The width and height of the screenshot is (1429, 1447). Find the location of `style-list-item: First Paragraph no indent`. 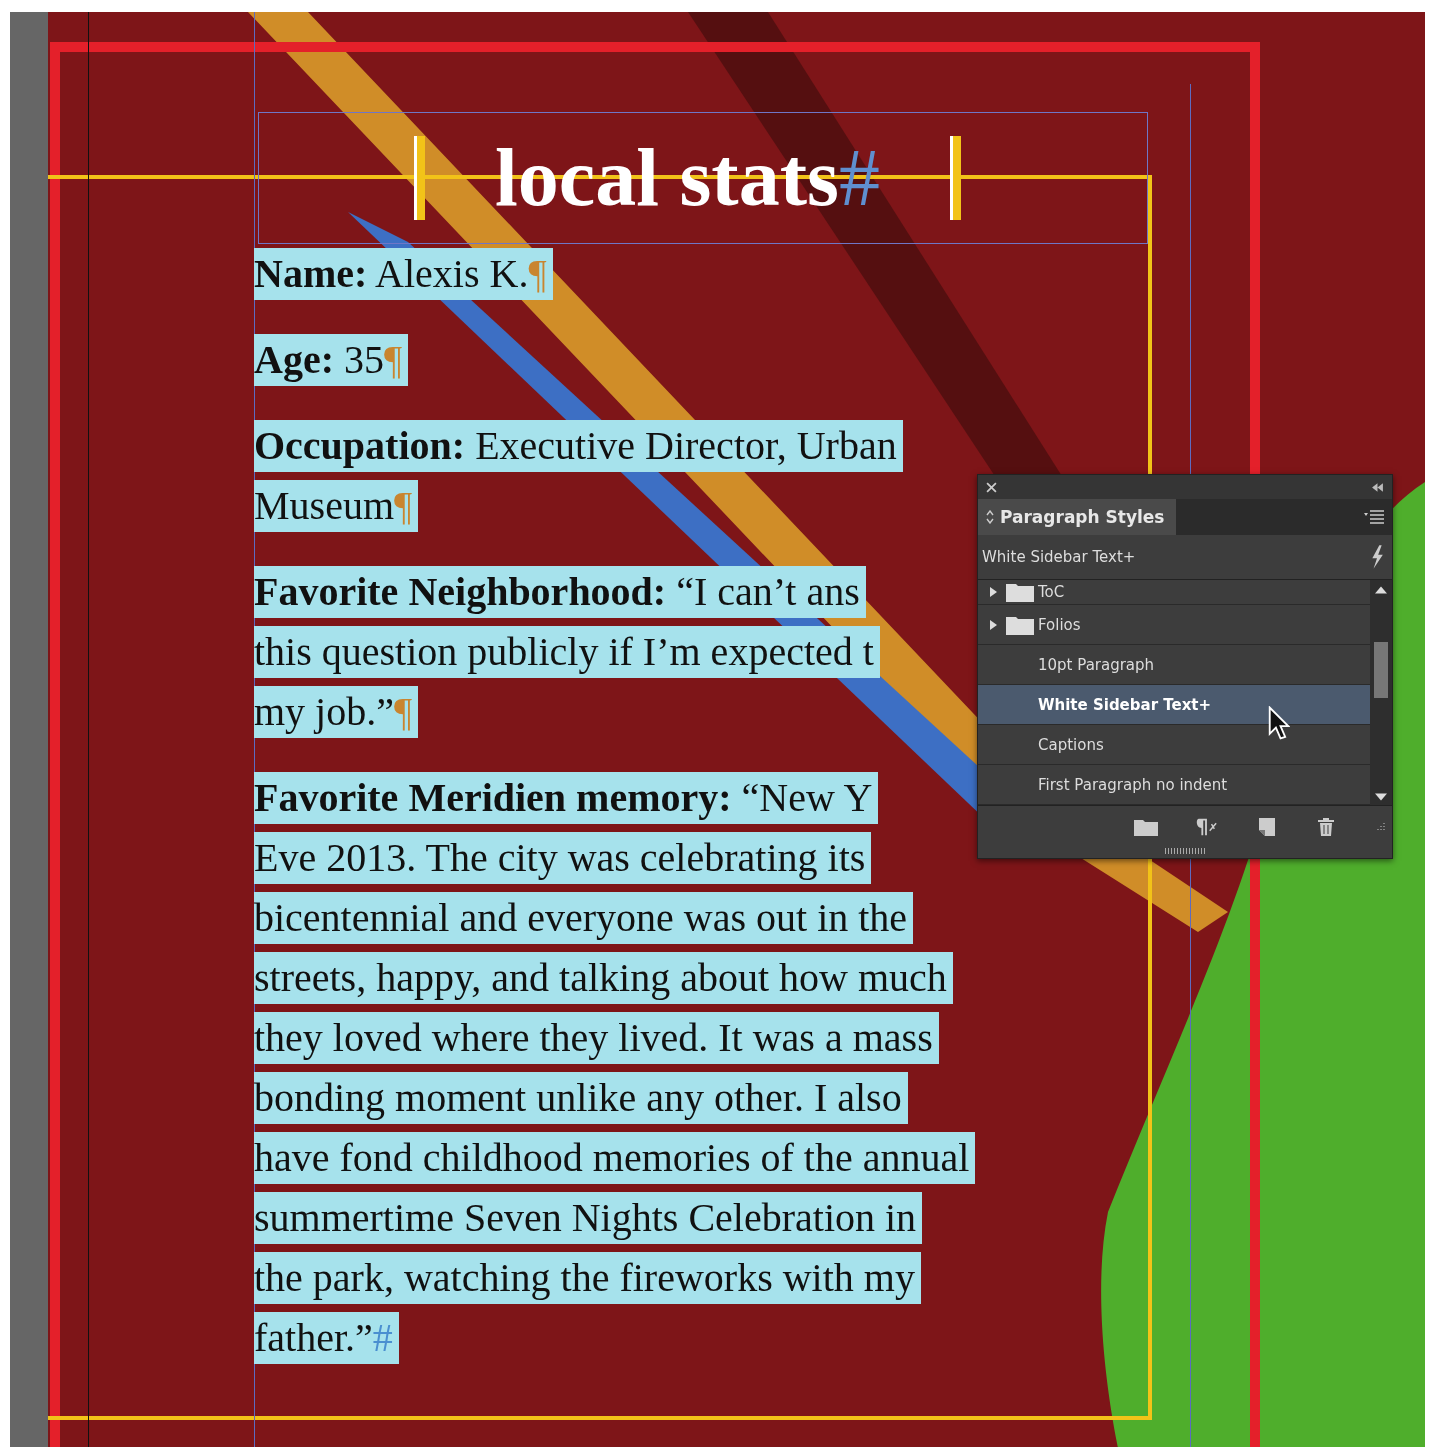

style-list-item: First Paragraph no indent is located at coordinates (1174, 785).